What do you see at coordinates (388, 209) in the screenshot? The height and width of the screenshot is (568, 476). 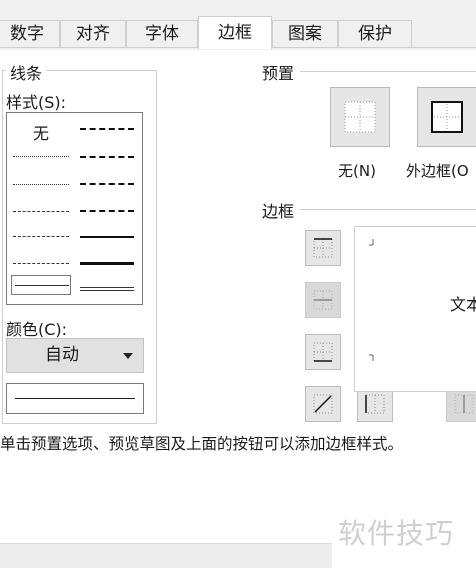 I see `border-group-line` at bounding box center [388, 209].